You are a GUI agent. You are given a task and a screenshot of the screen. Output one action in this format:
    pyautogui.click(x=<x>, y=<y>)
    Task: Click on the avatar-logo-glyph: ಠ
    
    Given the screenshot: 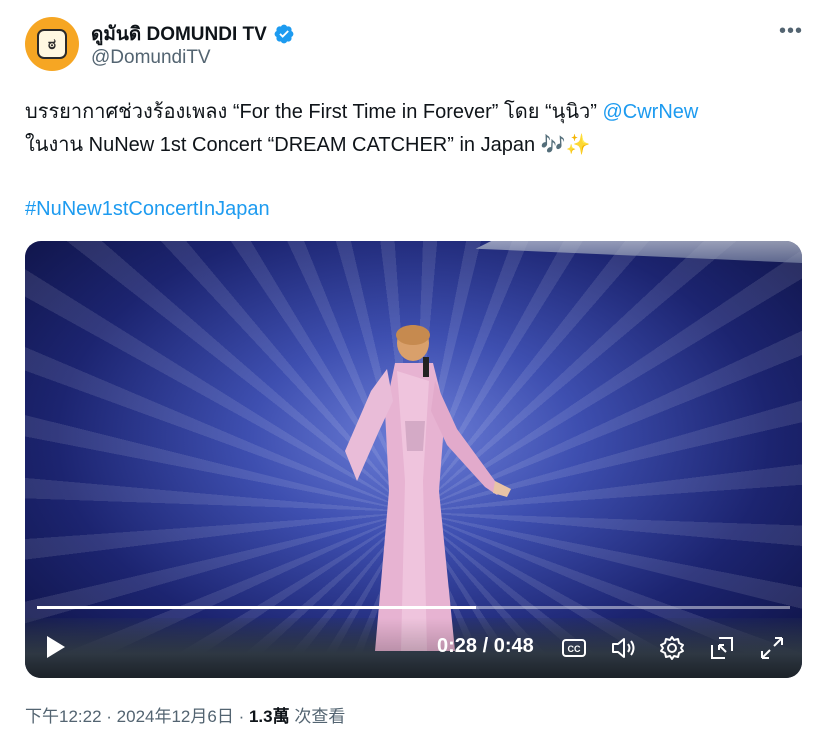 What is the action you would take?
    pyautogui.click(x=52, y=44)
    